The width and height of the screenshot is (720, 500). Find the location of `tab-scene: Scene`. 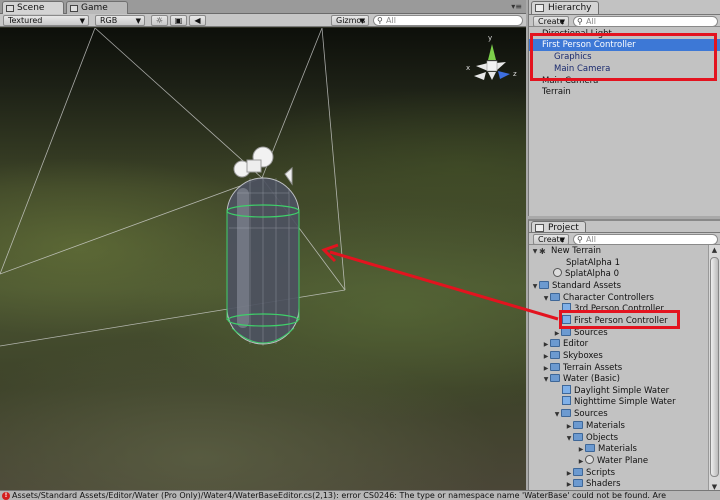

tab-scene: Scene is located at coordinates (33, 7).